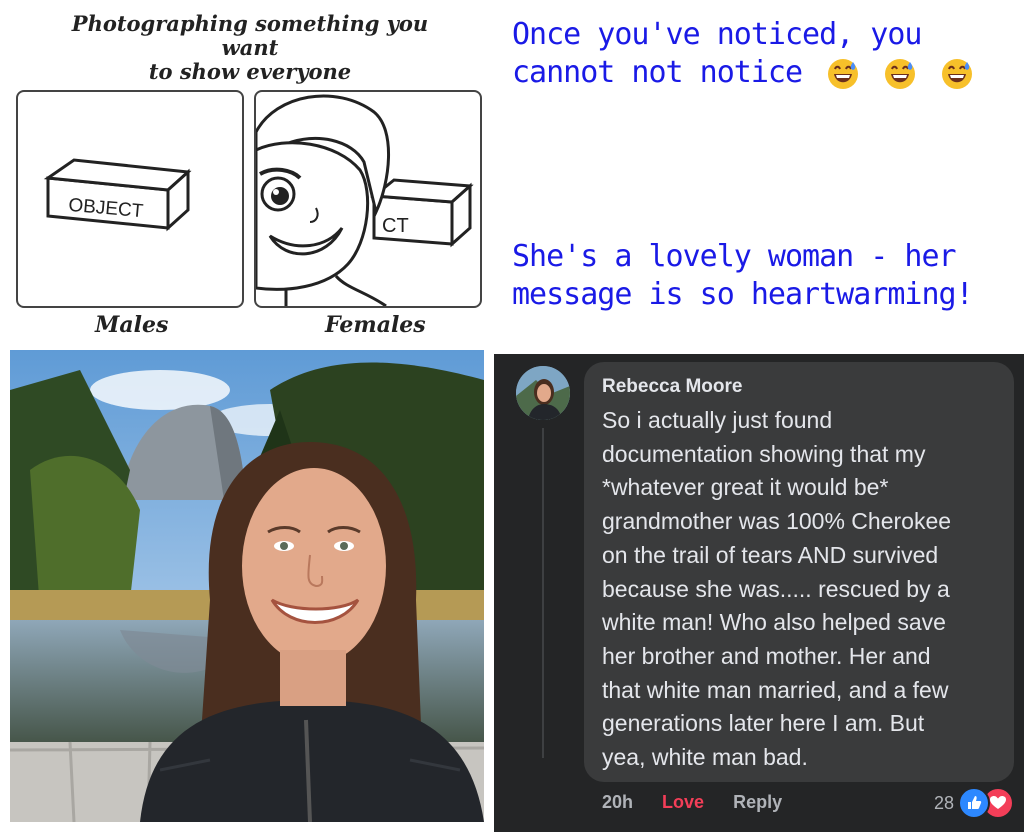 The height and width of the screenshot is (832, 1024). Describe the element at coordinates (132, 325) in the screenshot. I see `comic-caption-males: Males` at that location.